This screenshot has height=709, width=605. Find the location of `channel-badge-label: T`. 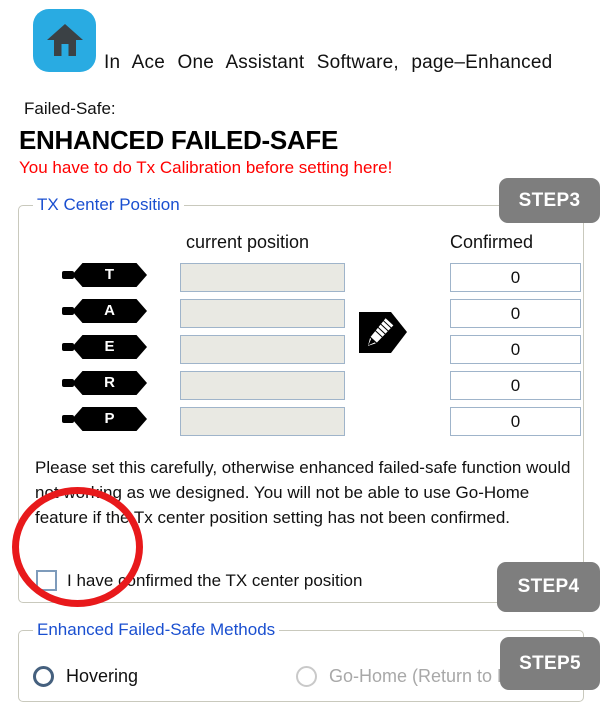

channel-badge-label: T is located at coordinates (109, 275).